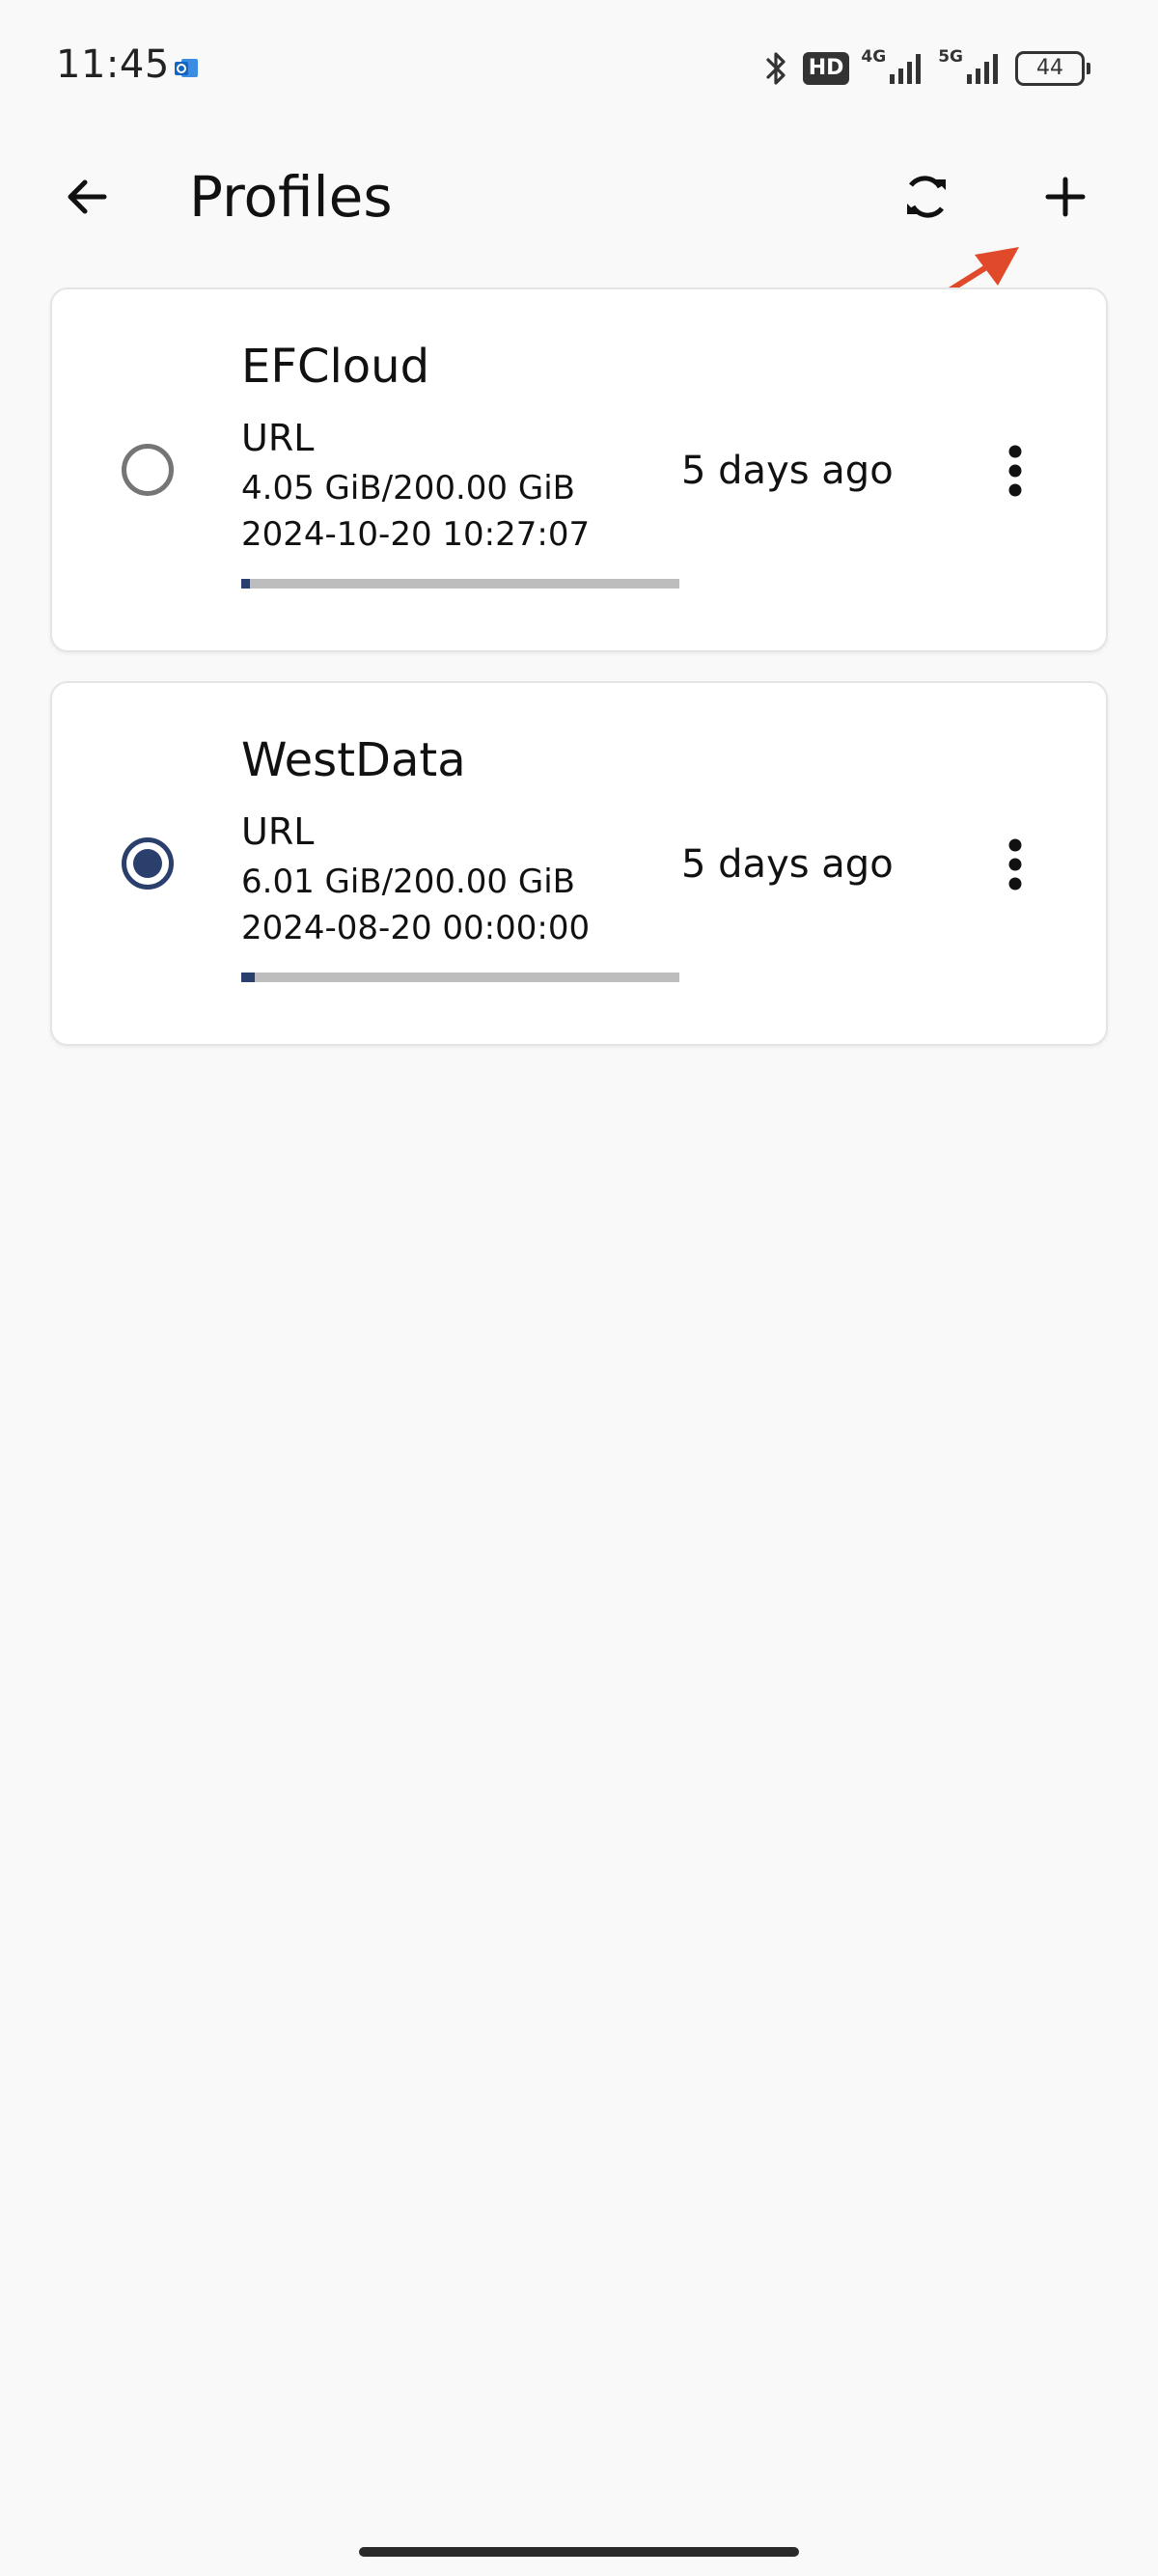  Describe the element at coordinates (408, 882) in the screenshot. I see `profile-usage: 6.01 GiB/200.00 GiB` at that location.